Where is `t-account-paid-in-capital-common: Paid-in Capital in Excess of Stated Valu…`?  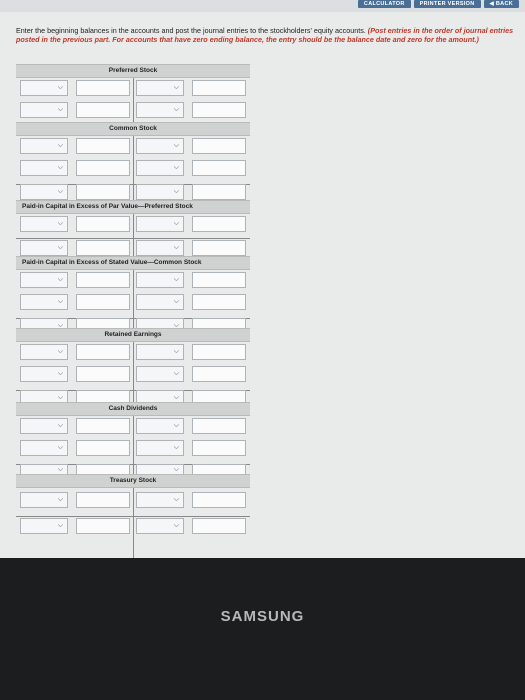
t-account-paid-in-capital-common: Paid-in Capital in Excess of Stated Valu… is located at coordinates (133, 297).